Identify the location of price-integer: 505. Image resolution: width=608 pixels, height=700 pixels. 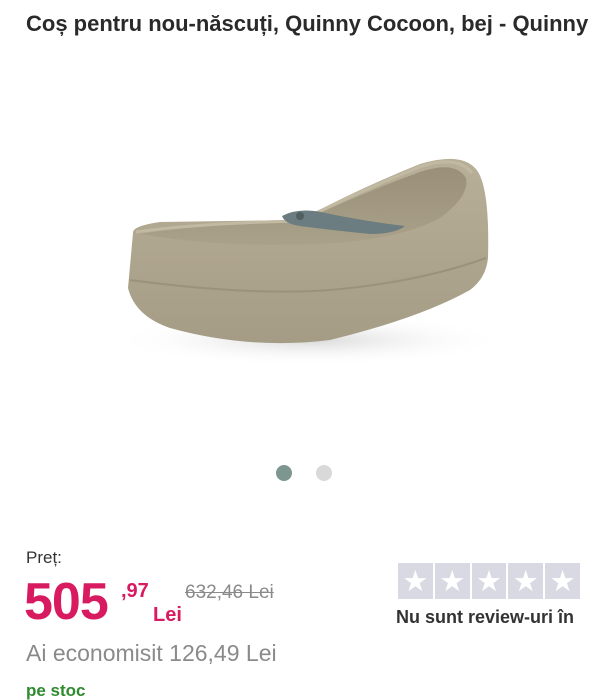
(66, 602).